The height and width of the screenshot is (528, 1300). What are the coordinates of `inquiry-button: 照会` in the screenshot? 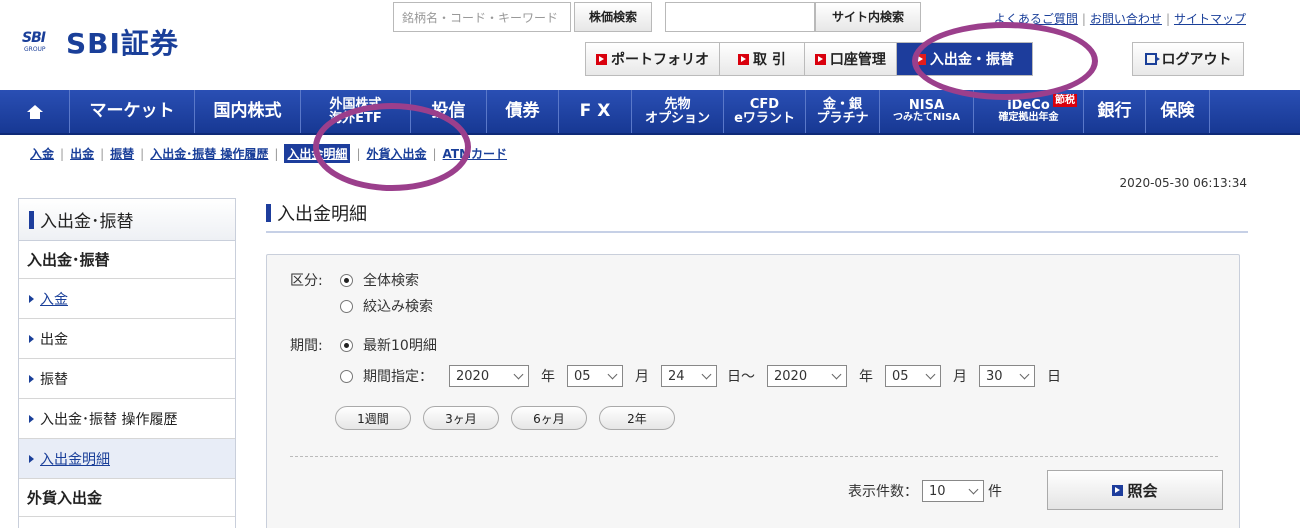 It's located at (1135, 490).